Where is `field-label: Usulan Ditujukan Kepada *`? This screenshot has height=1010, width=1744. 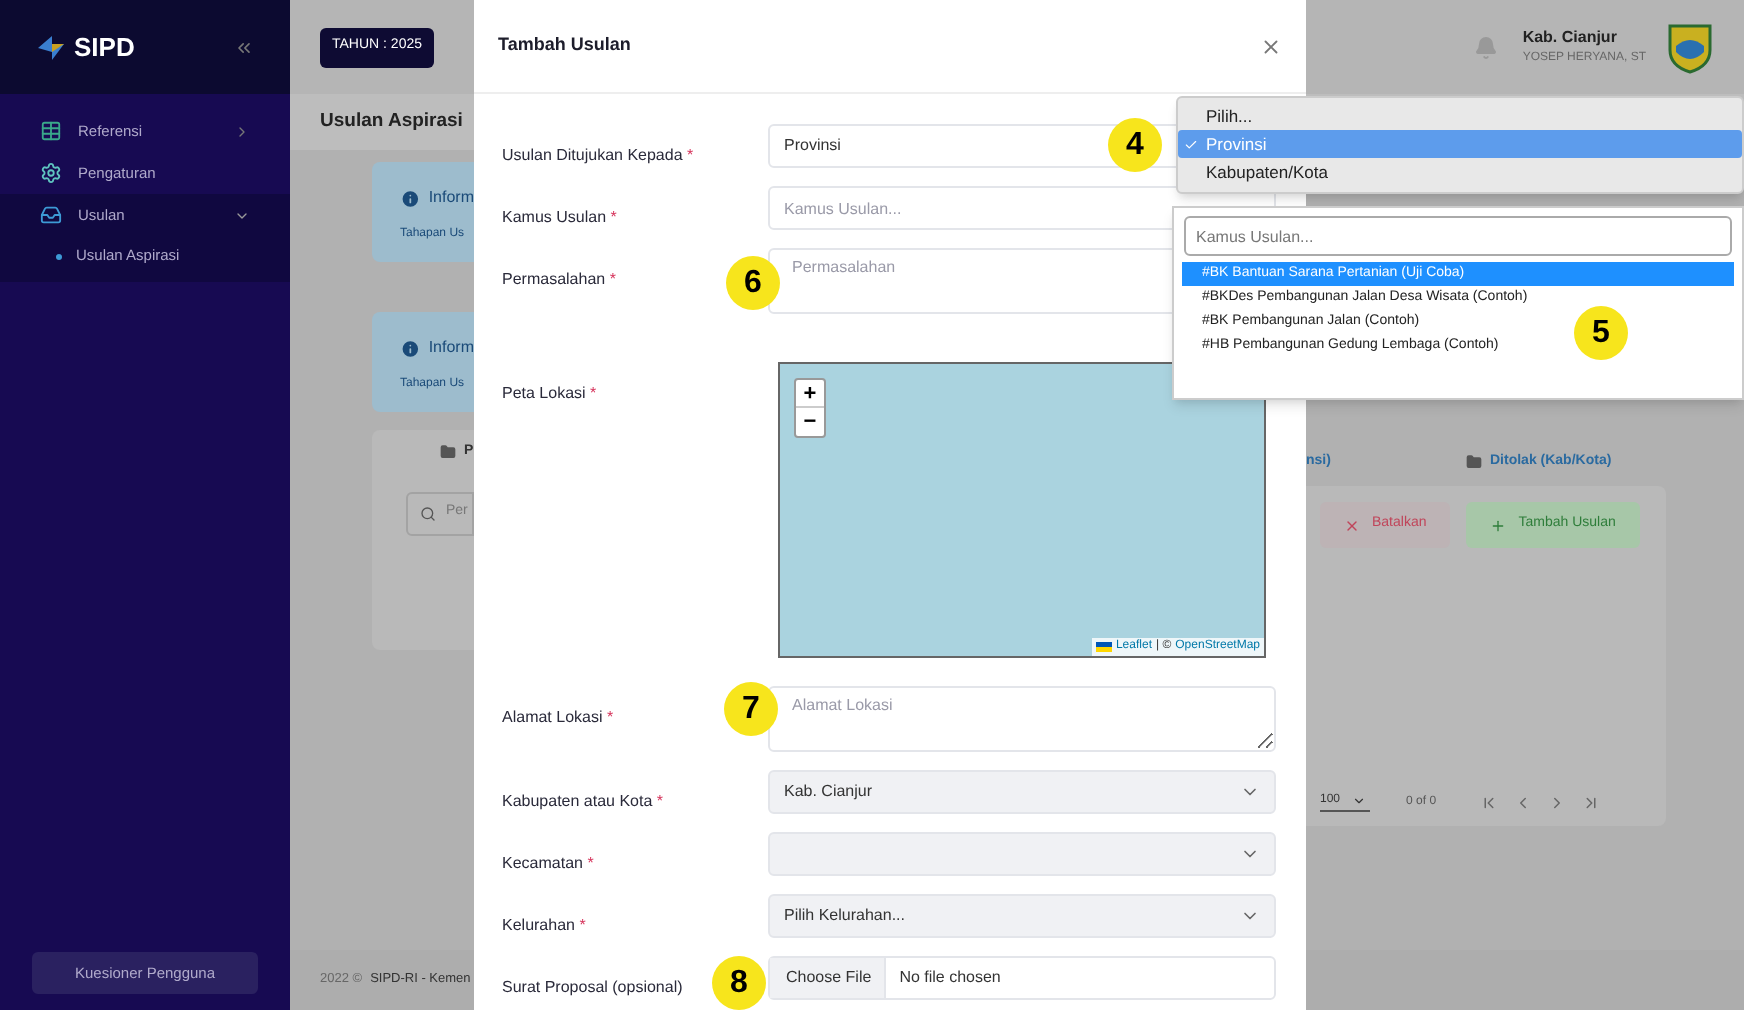 field-label: Usulan Ditujukan Kepada * is located at coordinates (598, 155).